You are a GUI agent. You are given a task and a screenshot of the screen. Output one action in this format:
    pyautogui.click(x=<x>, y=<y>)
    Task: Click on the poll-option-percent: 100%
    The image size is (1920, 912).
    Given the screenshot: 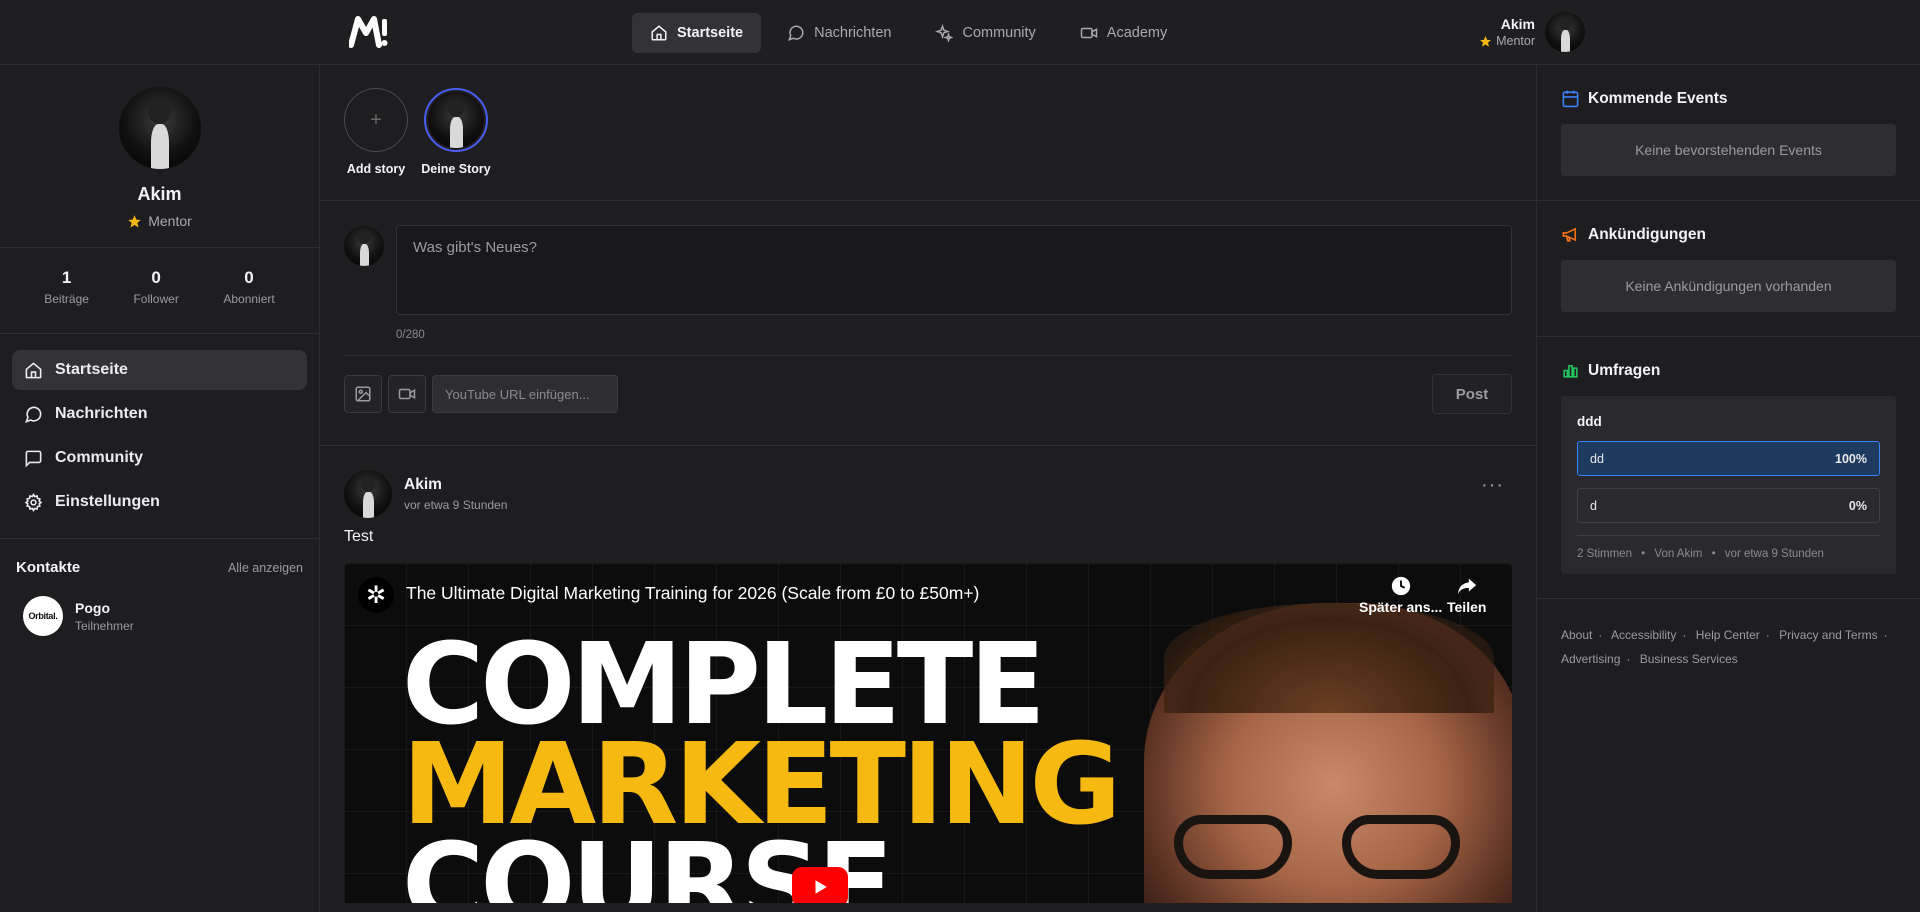 What is the action you would take?
    pyautogui.click(x=1851, y=458)
    